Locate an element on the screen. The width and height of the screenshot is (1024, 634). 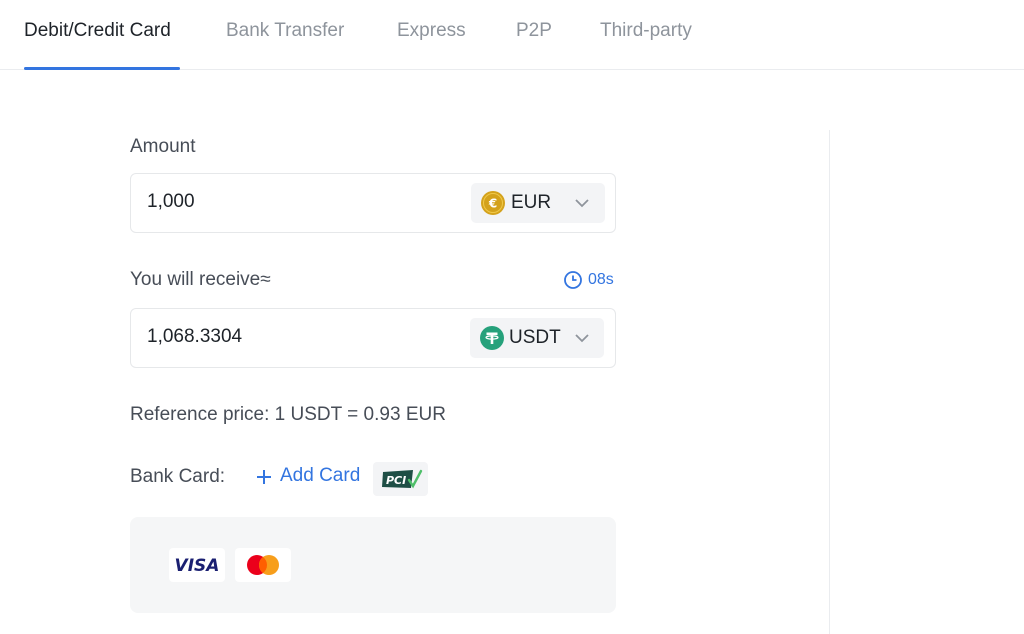
pci-badge-text: PCI is located at coordinates (396, 480).